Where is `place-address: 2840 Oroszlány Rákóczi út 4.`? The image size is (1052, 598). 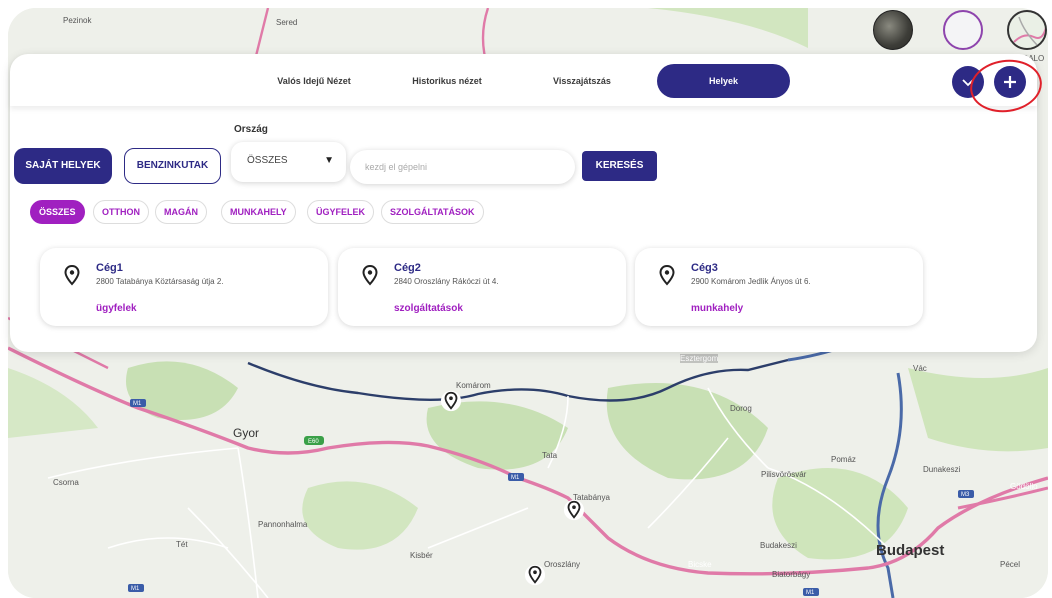
place-address: 2840 Oroszlány Rákóczi út 4. is located at coordinates (446, 281).